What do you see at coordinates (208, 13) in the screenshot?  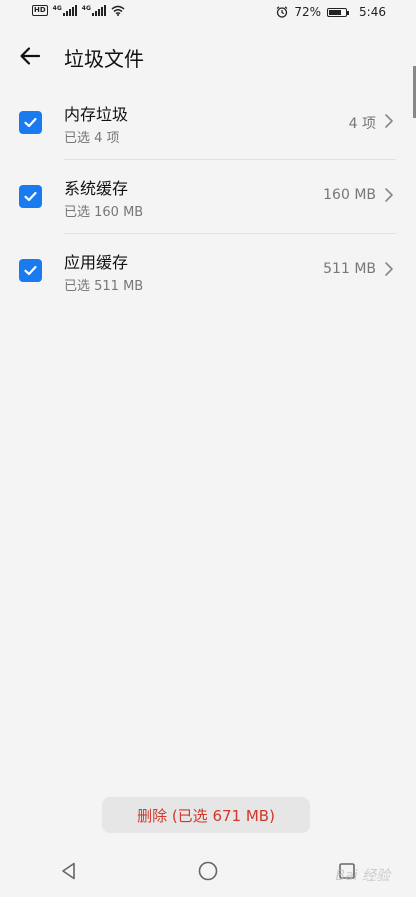 I see `status-bar: HD 4G 4G 72% 5:46` at bounding box center [208, 13].